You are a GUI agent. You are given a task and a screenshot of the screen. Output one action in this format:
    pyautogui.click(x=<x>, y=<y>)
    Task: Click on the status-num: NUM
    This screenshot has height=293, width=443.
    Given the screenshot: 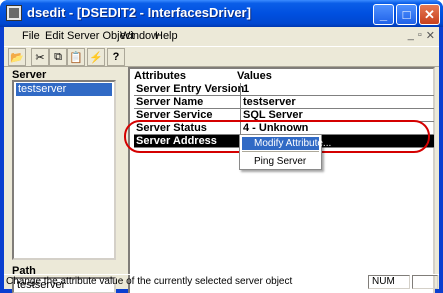 What is the action you would take?
    pyautogui.click(x=389, y=282)
    